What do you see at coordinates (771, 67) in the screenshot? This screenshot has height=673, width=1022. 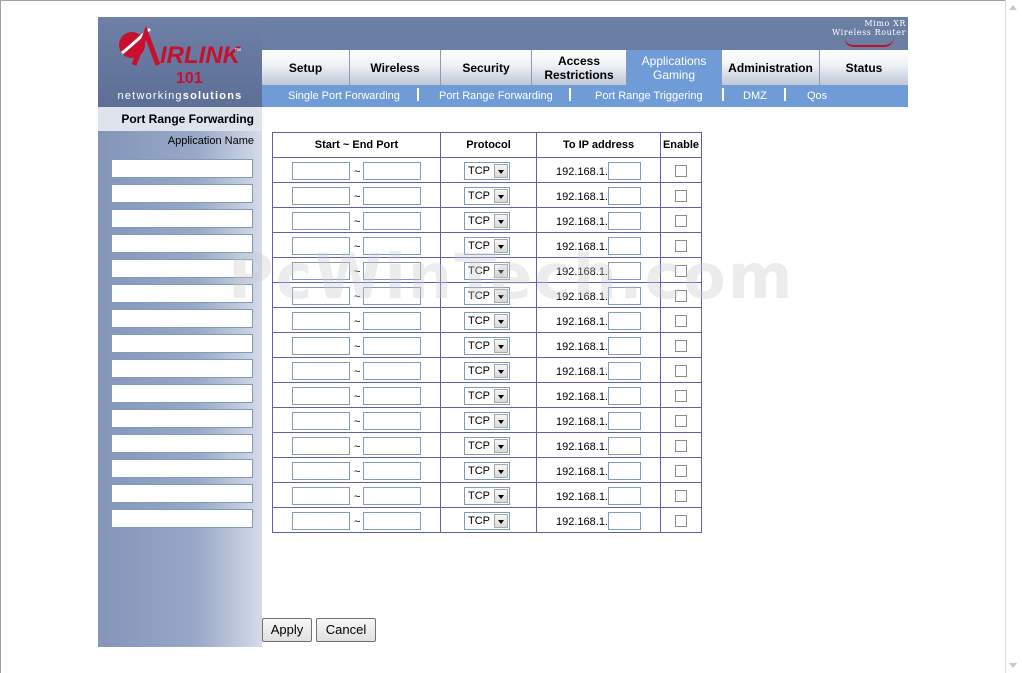 I see `tab-administration: Administration` at bounding box center [771, 67].